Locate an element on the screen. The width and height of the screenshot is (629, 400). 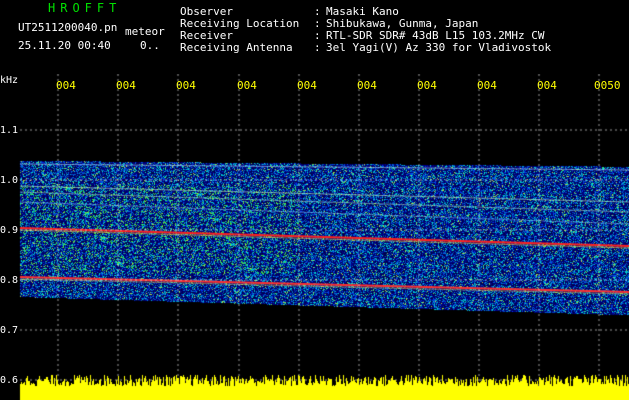
antenna-value: 3el Yagi(V) Az 330 for Vladivostok is located at coordinates (439, 47).